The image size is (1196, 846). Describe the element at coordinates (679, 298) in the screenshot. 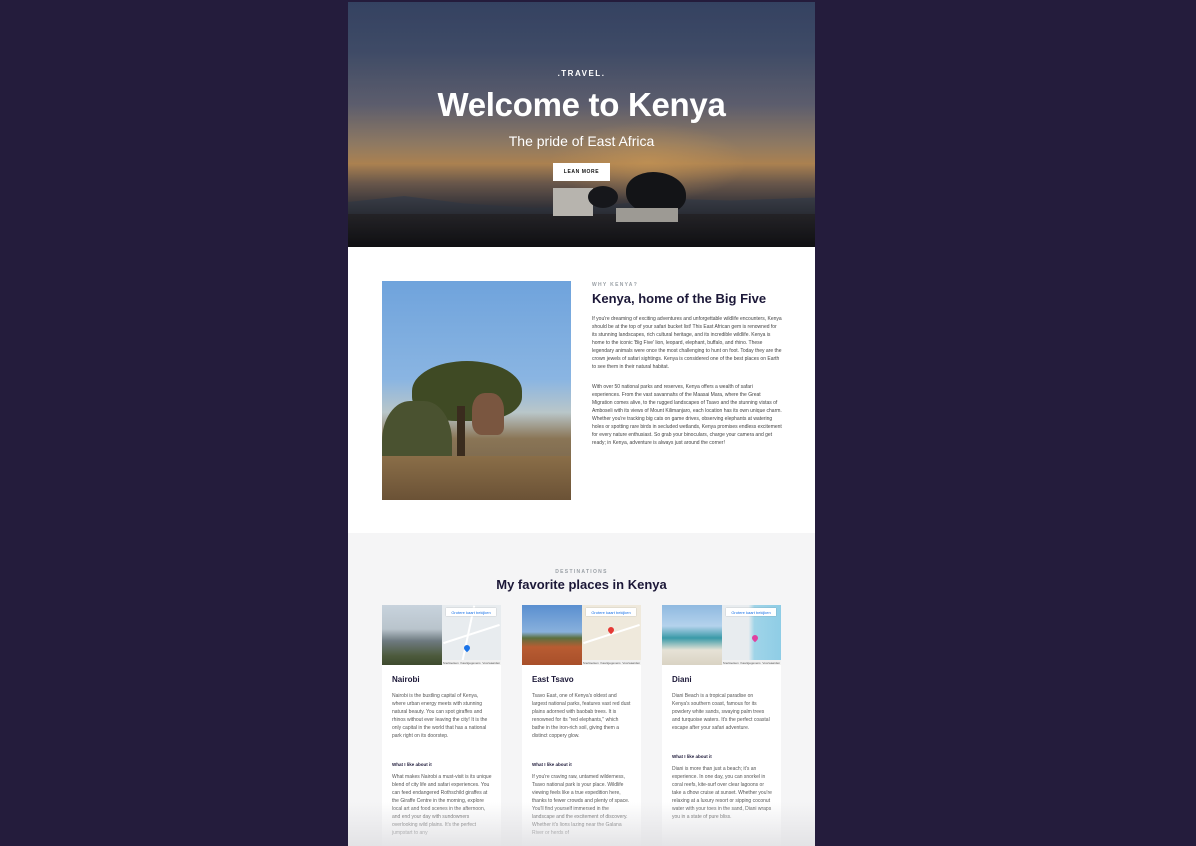

I see `about-title: Kenya, home of the Big Five` at that location.